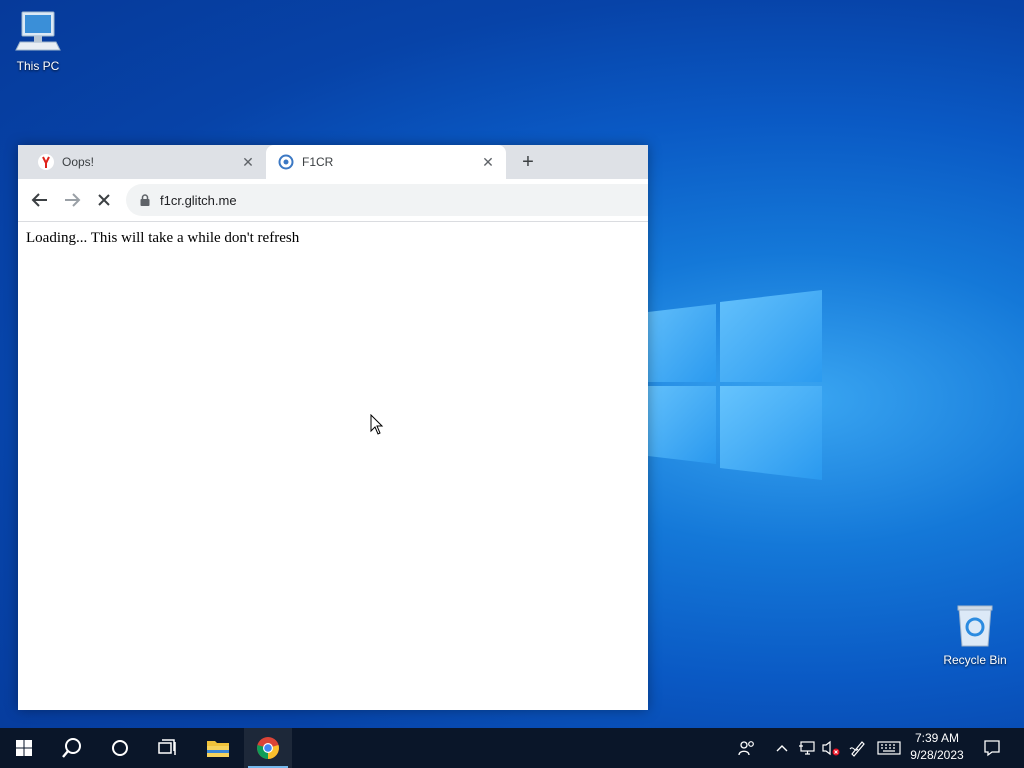 Image resolution: width=1024 pixels, height=768 pixels. I want to click on people-button, so click(747, 748).